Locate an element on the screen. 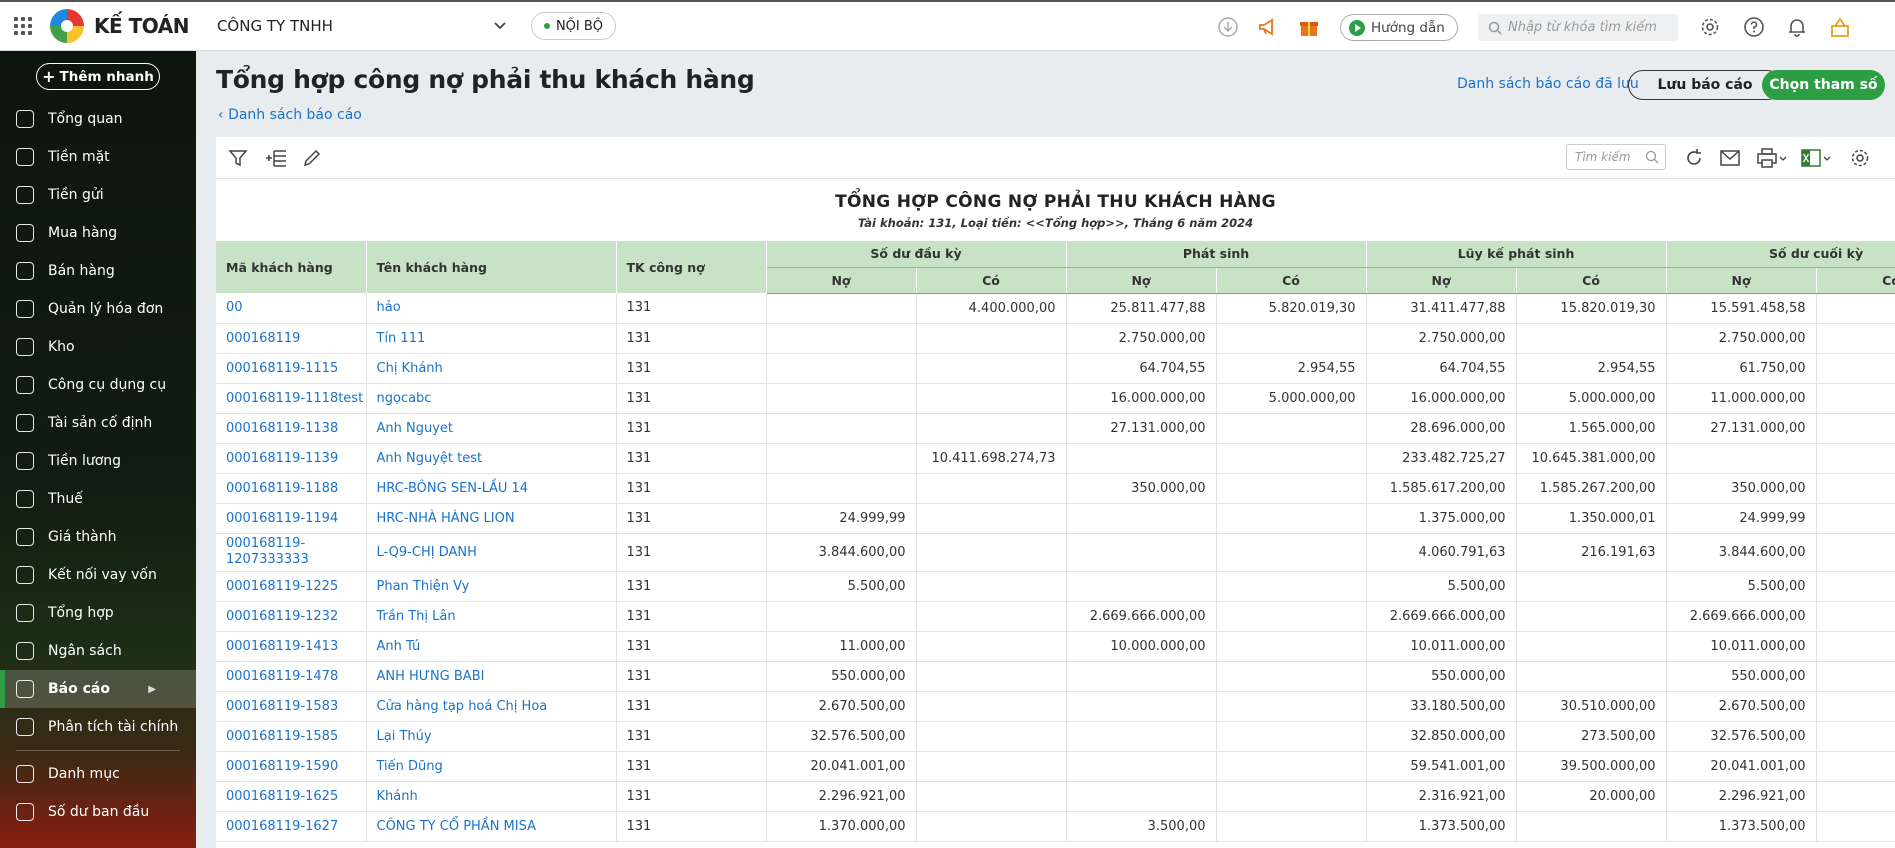 The height and width of the screenshot is (848, 1895). sidebar-item-purchase: Mua hàng is located at coordinates (98, 233).